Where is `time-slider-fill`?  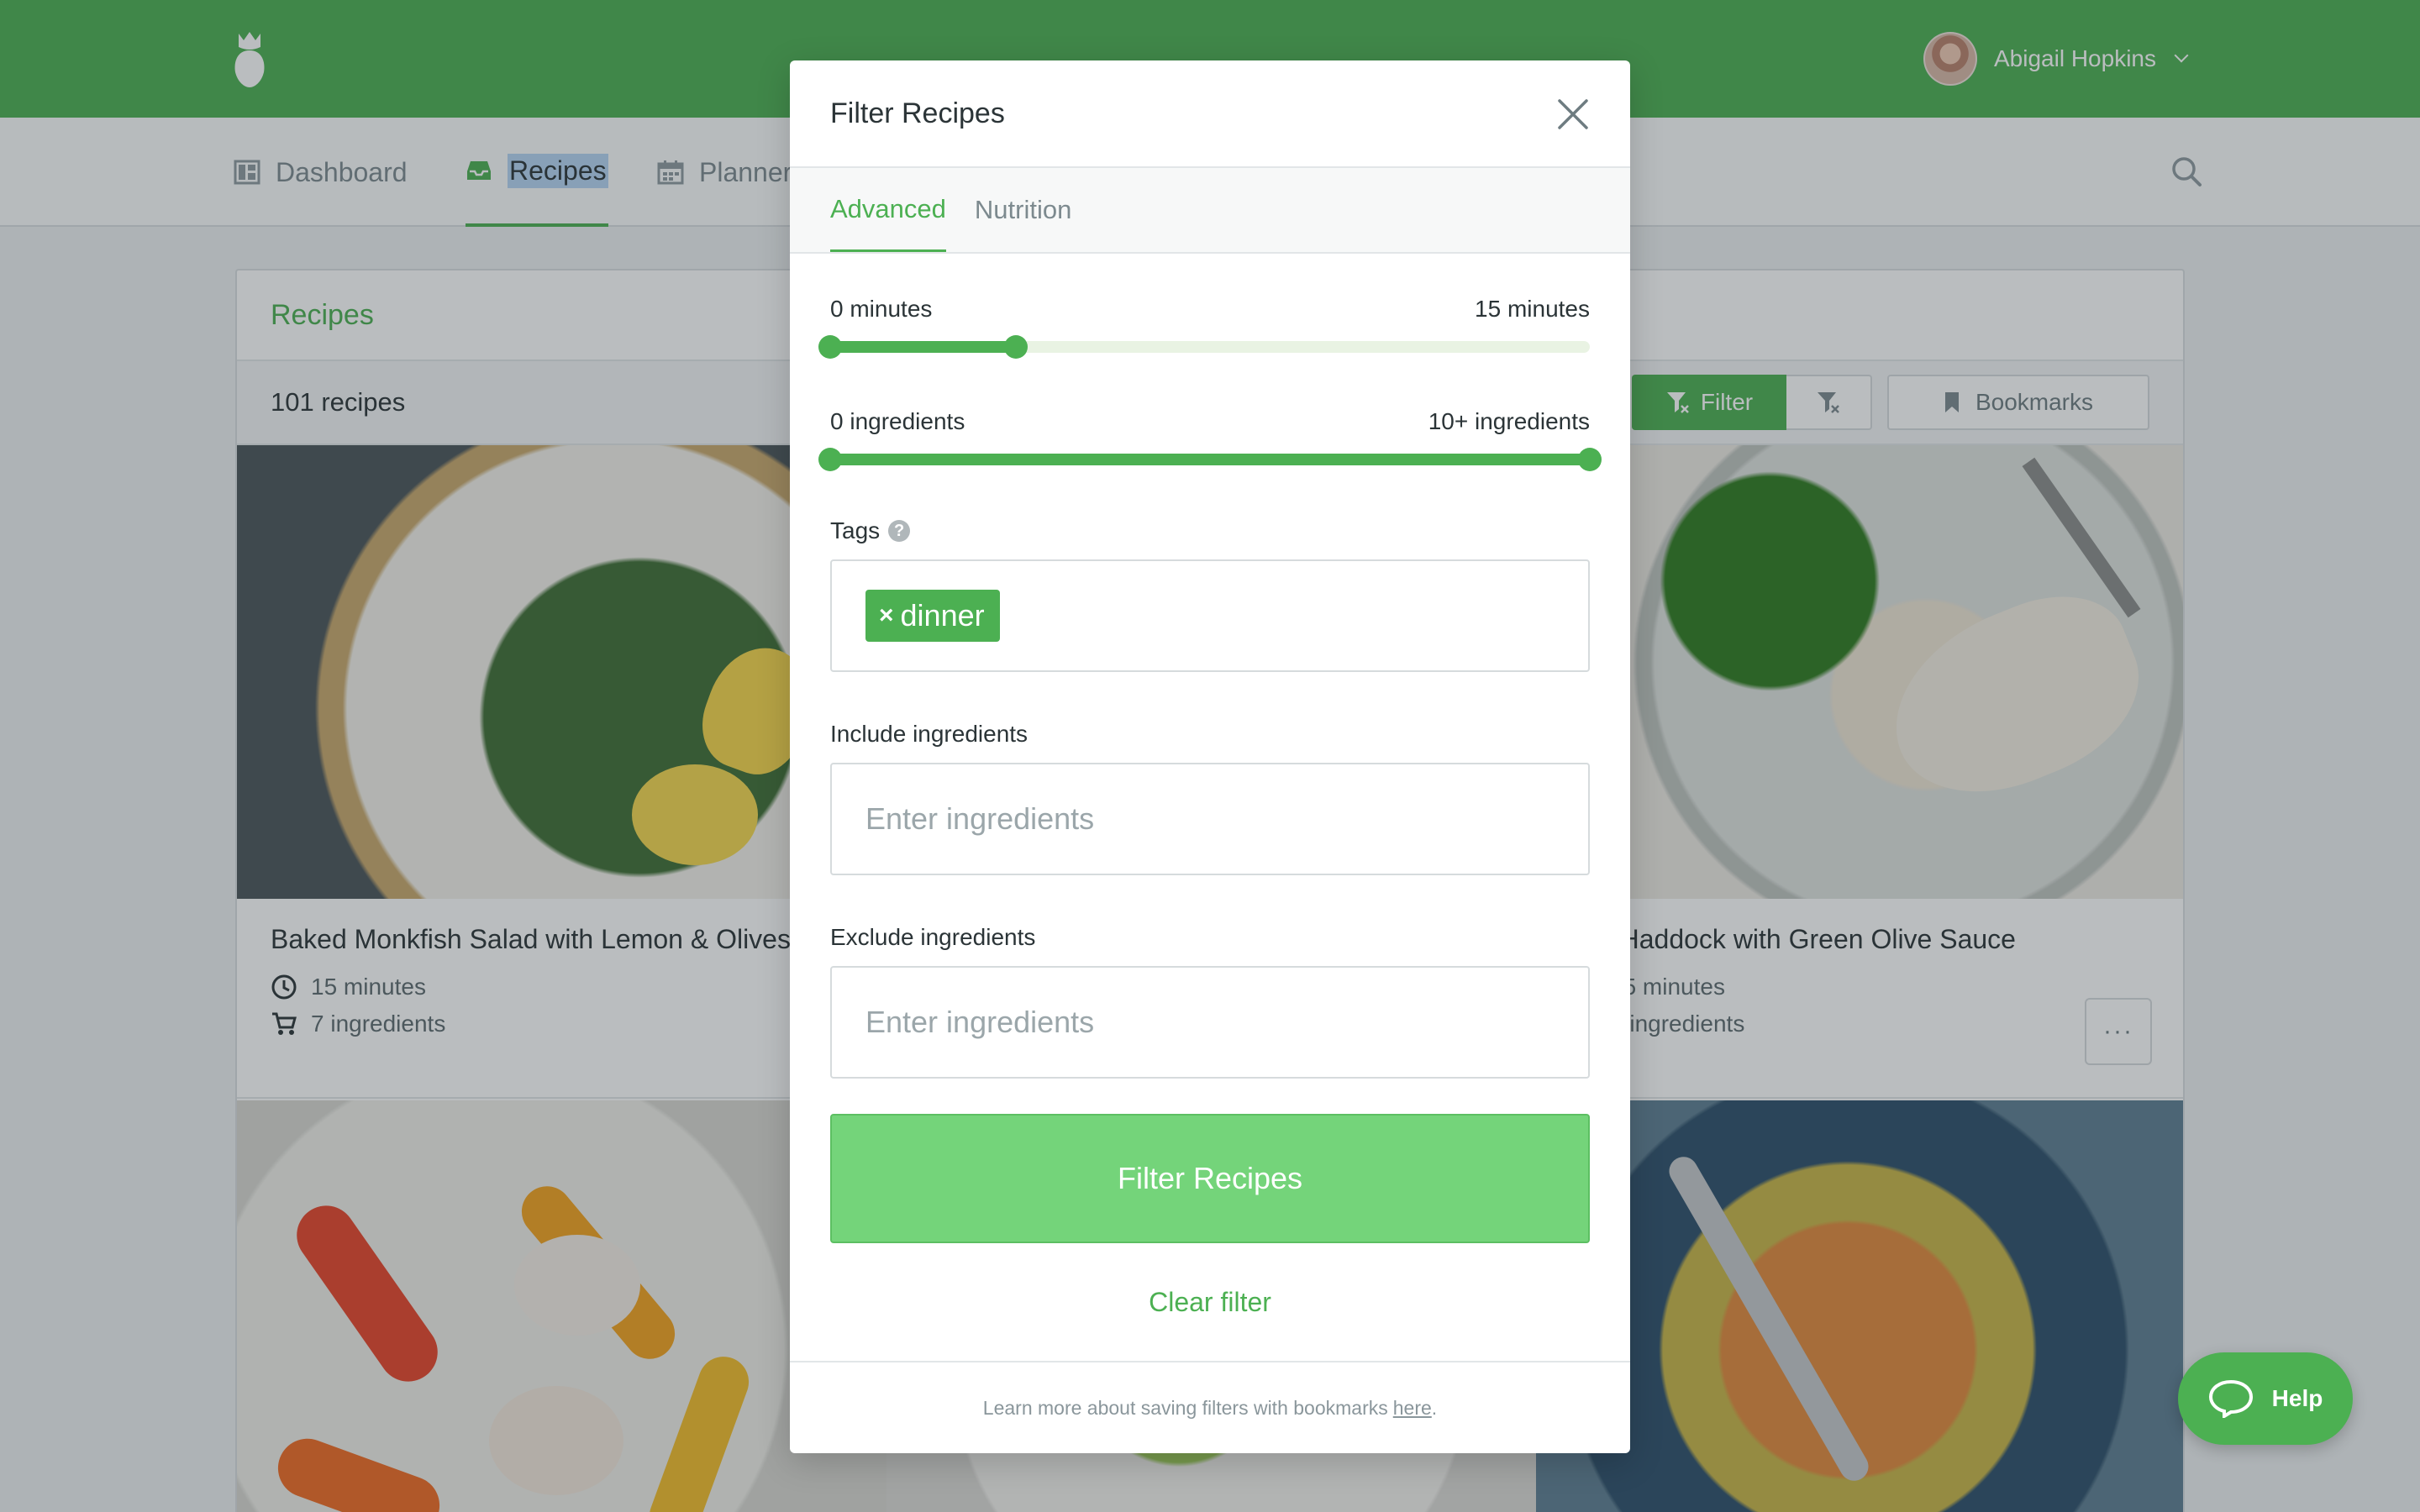 time-slider-fill is located at coordinates (924, 347).